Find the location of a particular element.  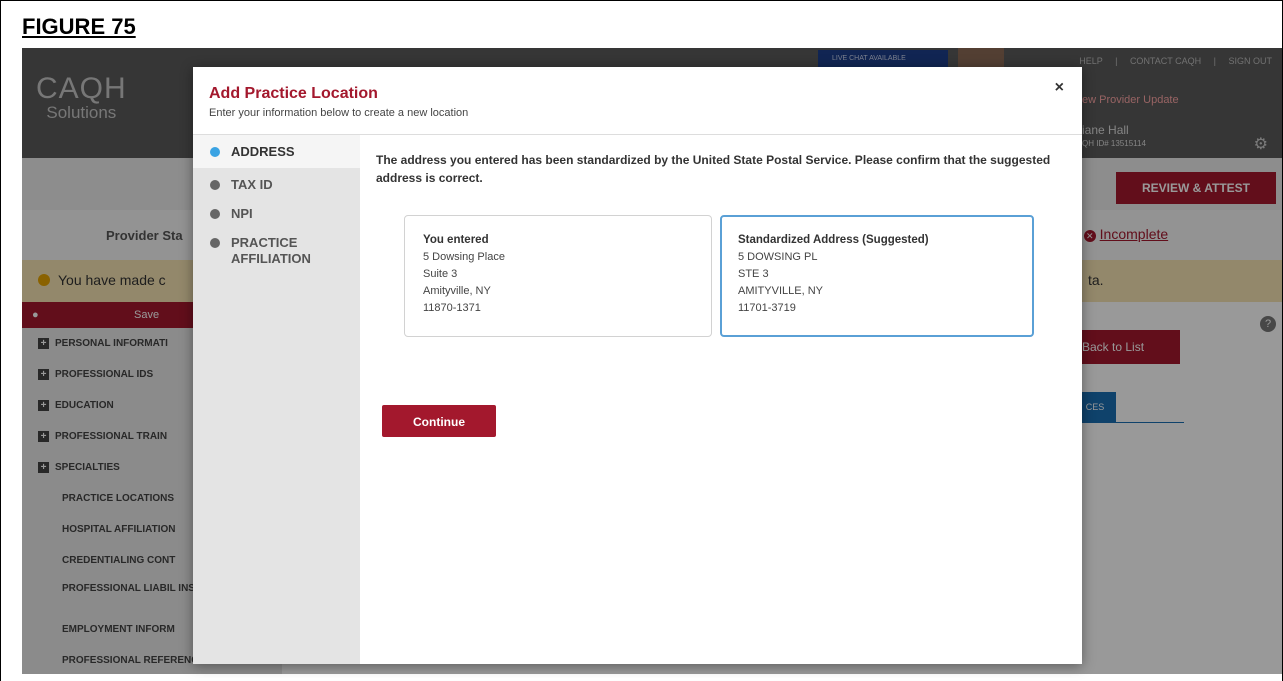

step-label: TAX ID is located at coordinates (252, 184).